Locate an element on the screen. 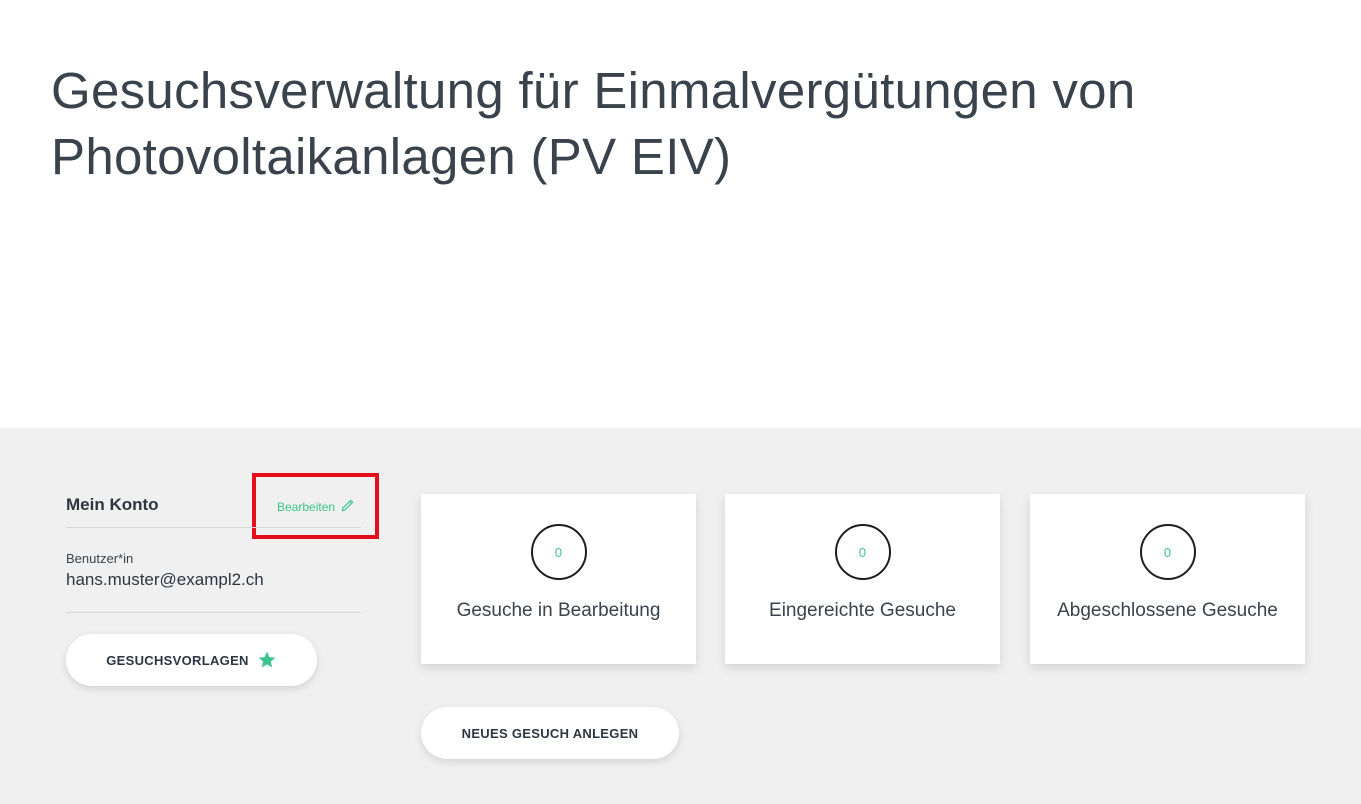  new-request-button: NEUES GESUCH ANLEGEN is located at coordinates (550, 733).